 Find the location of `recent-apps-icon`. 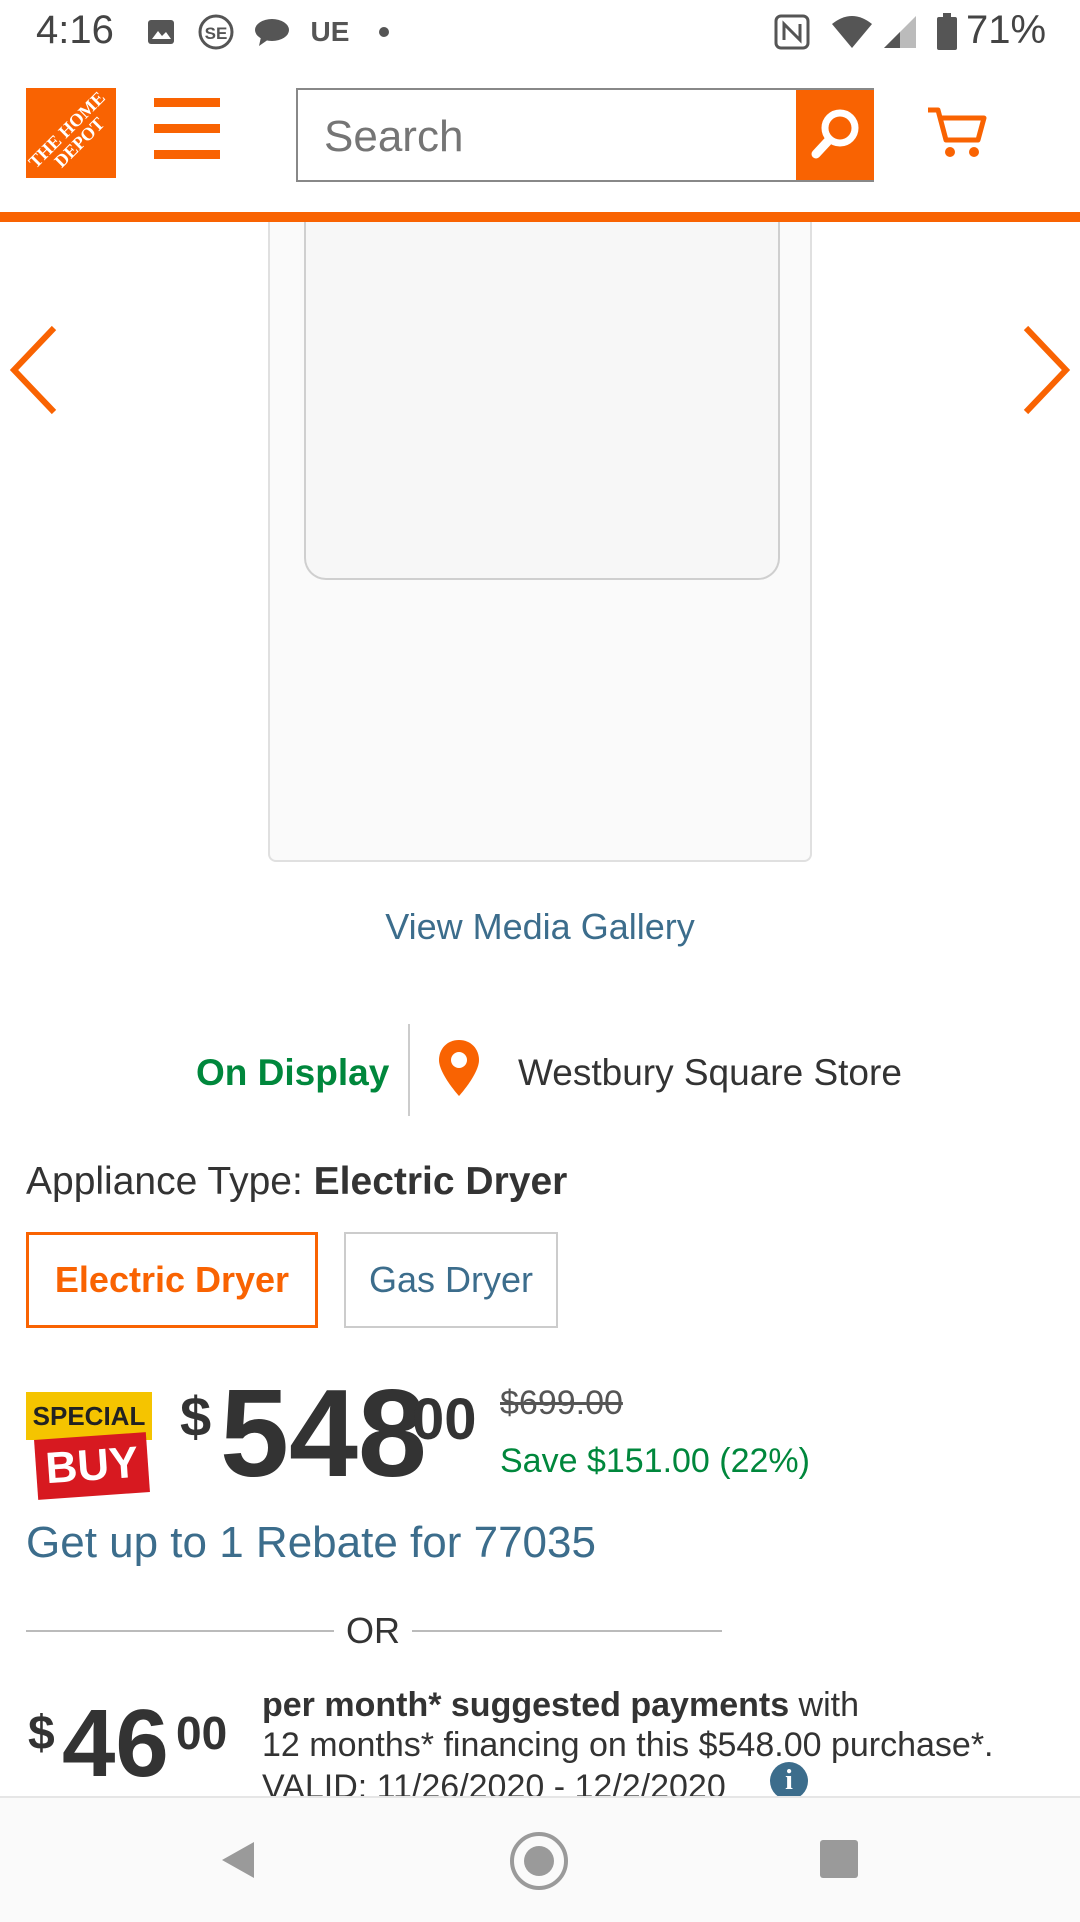

recent-apps-icon is located at coordinates (839, 1859).